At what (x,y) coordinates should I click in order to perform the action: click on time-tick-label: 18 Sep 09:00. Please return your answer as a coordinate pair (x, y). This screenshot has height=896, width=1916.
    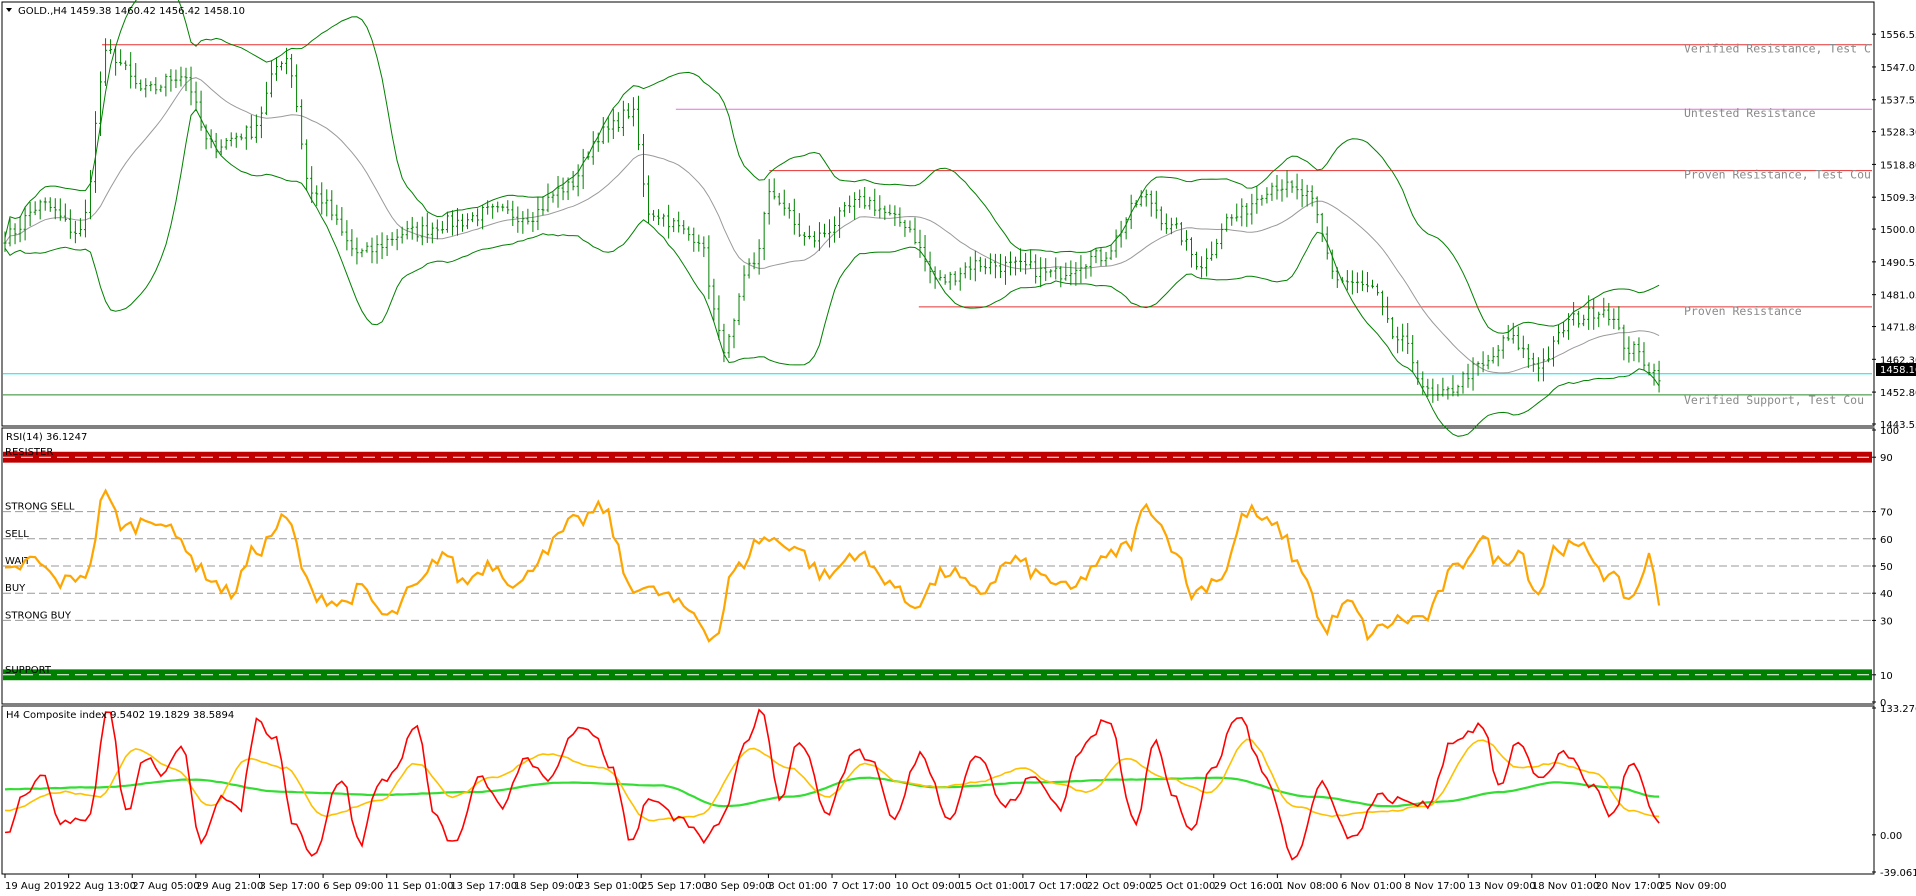
    Looking at the image, I should click on (547, 886).